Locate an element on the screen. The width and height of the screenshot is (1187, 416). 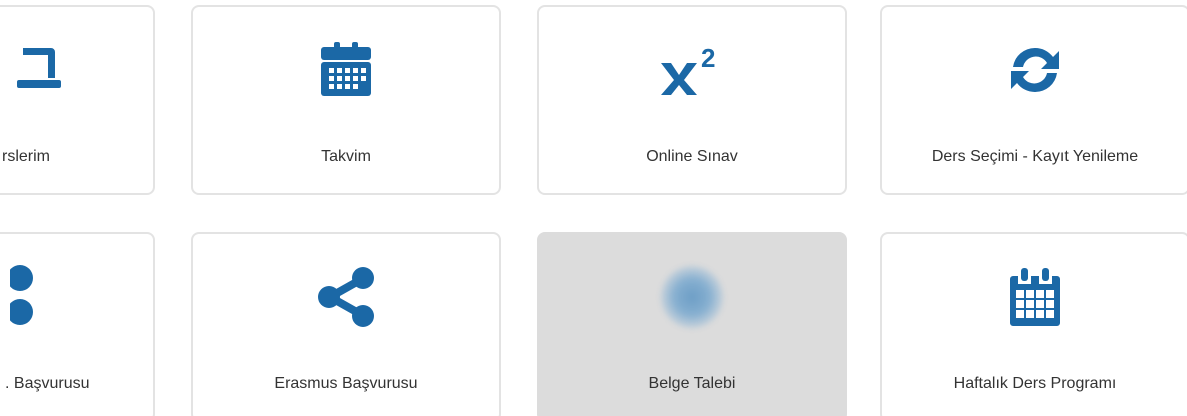
tile-takvim: Takvim is located at coordinates (346, 100).